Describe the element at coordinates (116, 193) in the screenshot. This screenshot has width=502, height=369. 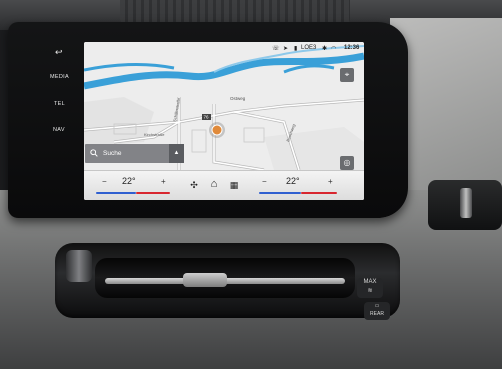
I see `left-temp-bar-cool` at that location.